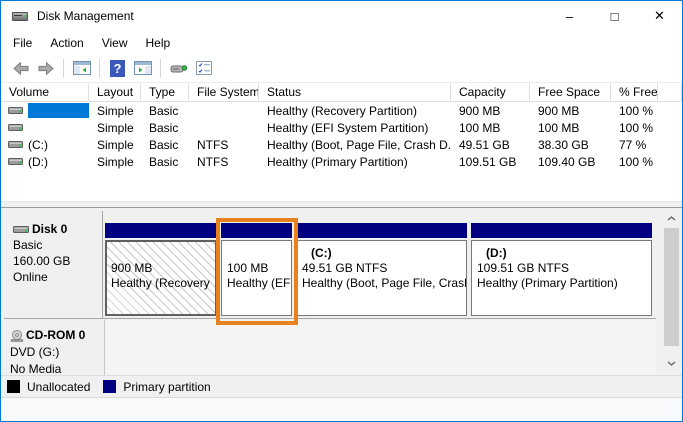  What do you see at coordinates (56, 335) in the screenshot?
I see `cdrom-name: CD-ROM 0` at bounding box center [56, 335].